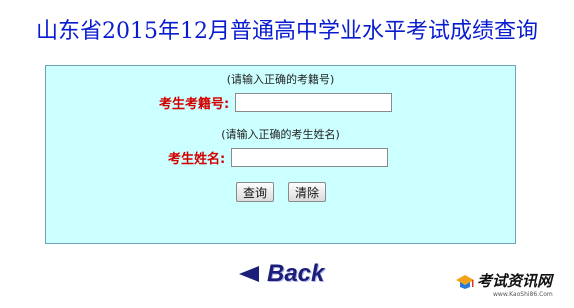 This screenshot has width=574, height=308. I want to click on exam-id-row: 考生考籍号:, so click(276, 102).